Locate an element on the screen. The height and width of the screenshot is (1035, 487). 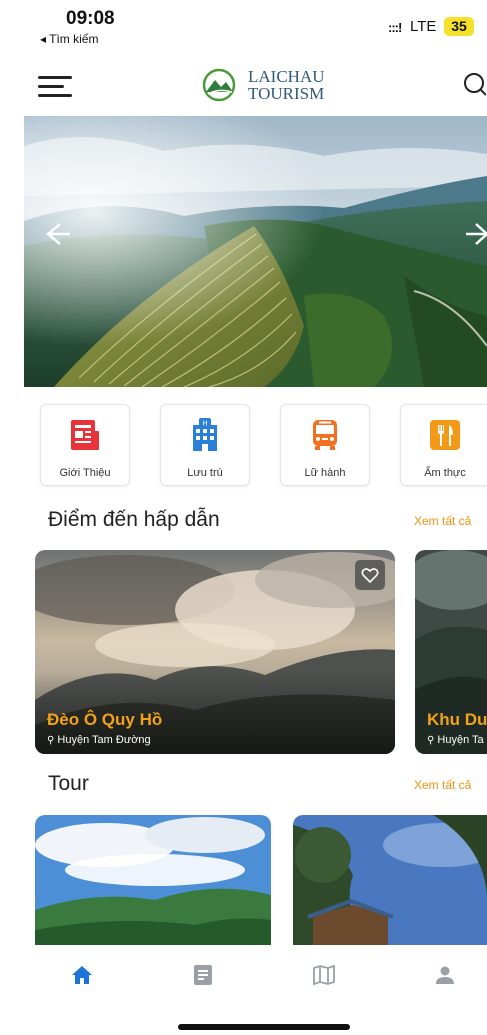
destination-location: ⚲ Huyện Tam Đường is located at coordinates (99, 740).